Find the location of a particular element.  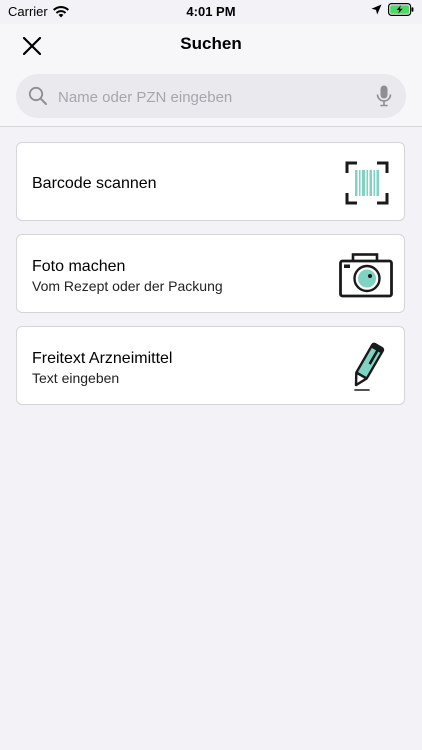

freetext-option: Freitext Arzneimittel Text eingeben is located at coordinates (210, 365).